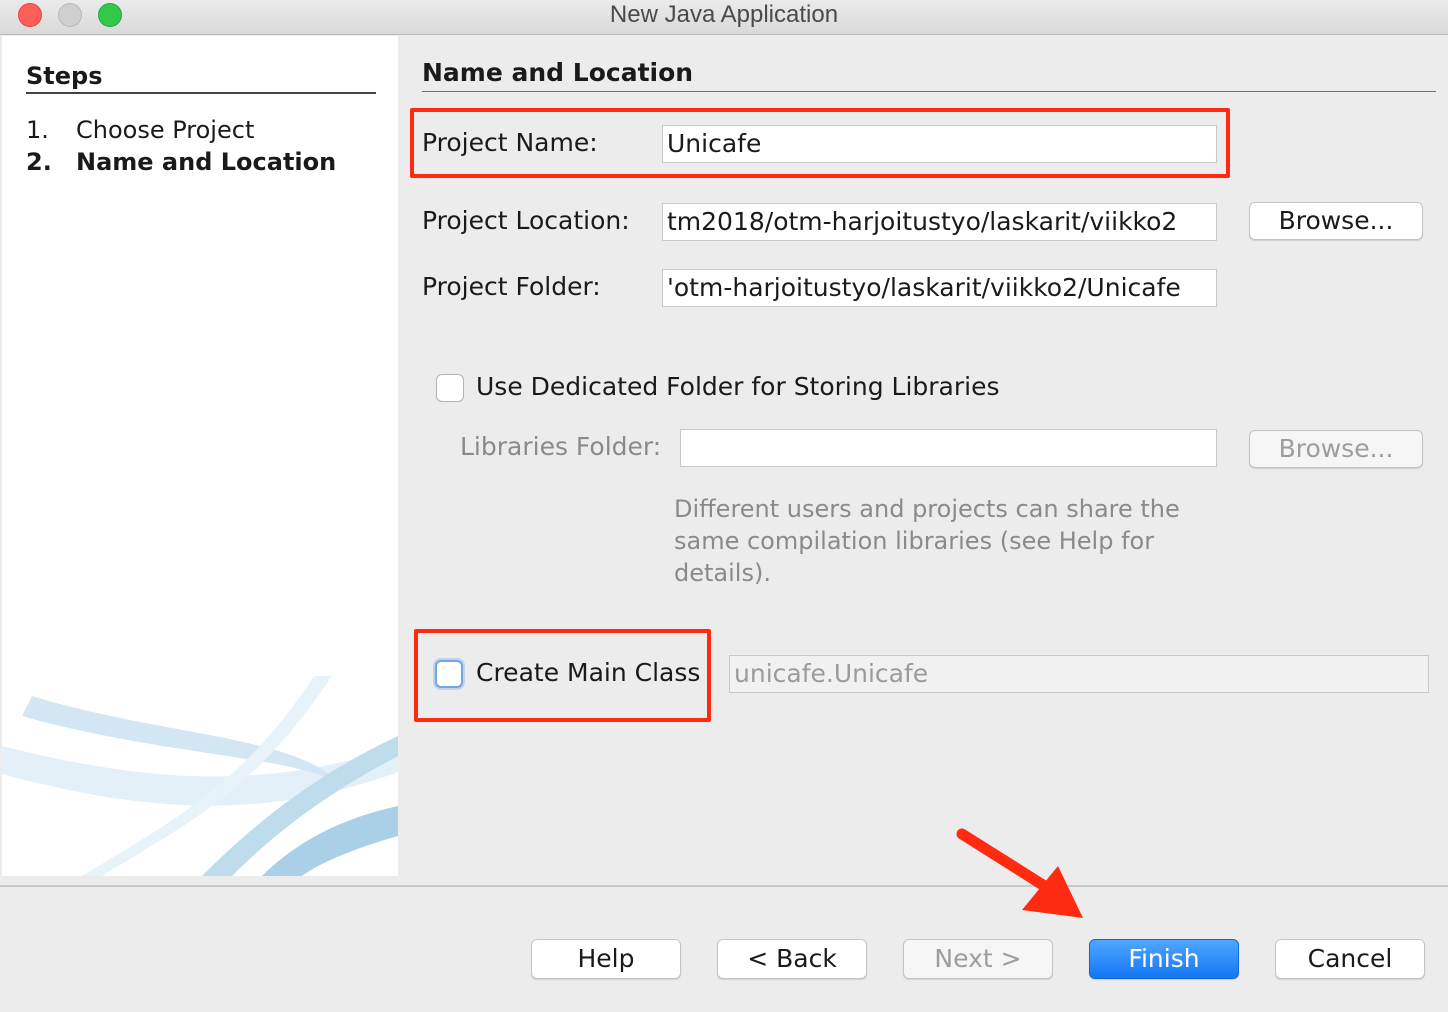 This screenshot has height=1012, width=1448. What do you see at coordinates (606, 959) in the screenshot?
I see `help-button: Help` at bounding box center [606, 959].